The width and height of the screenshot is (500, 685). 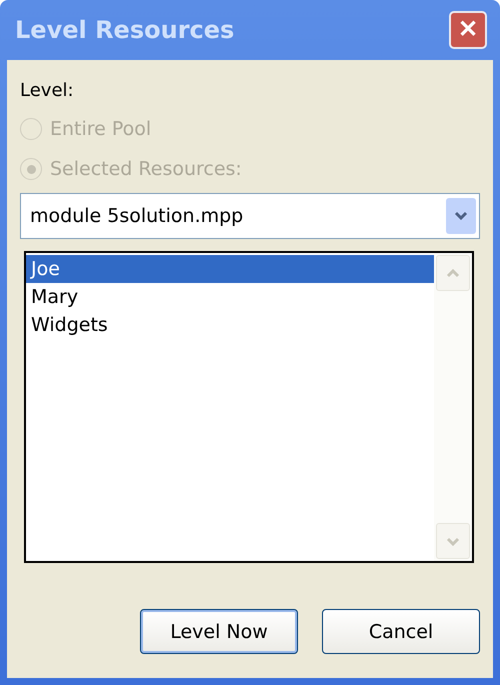 I want to click on window-title: Level Resources, so click(x=124, y=30).